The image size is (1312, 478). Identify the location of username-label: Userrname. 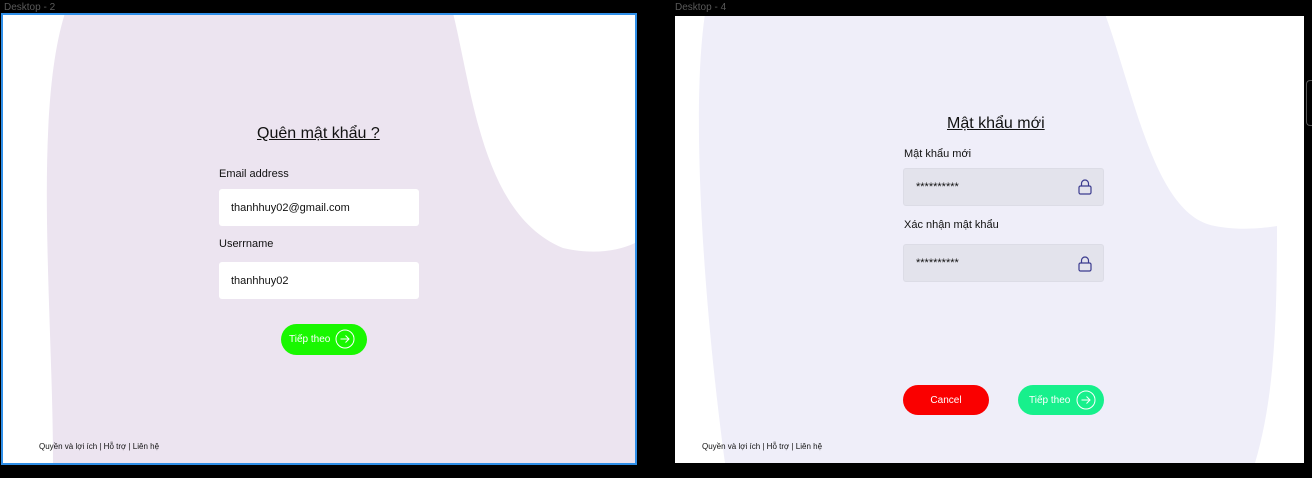
(246, 244).